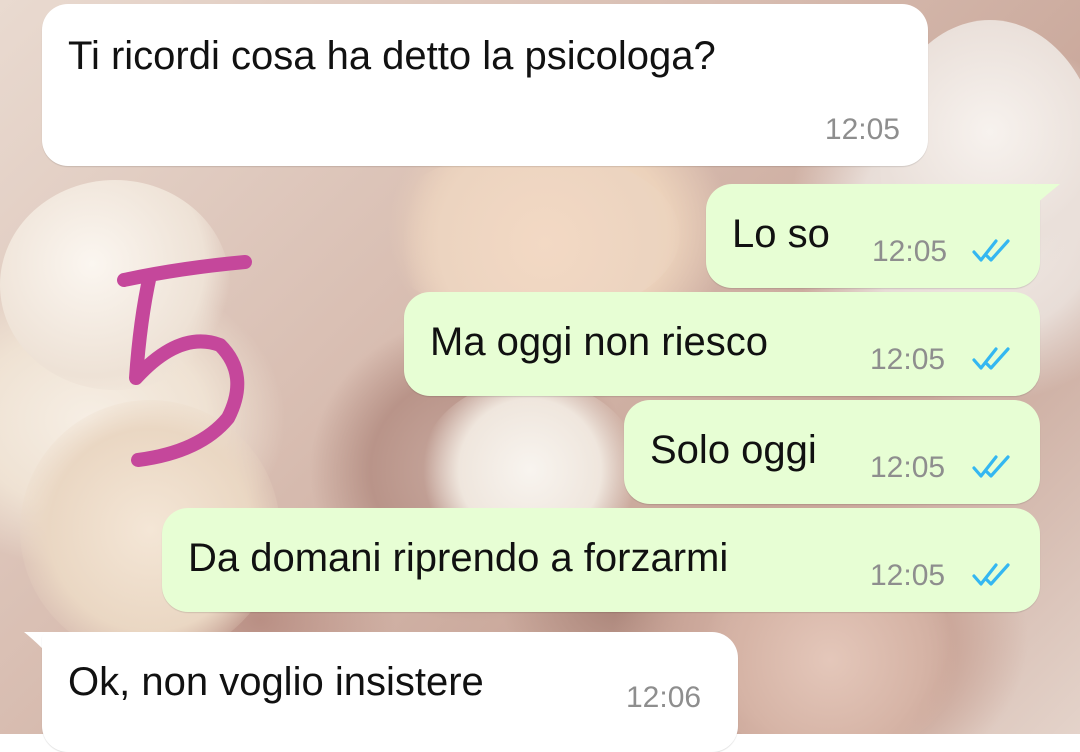 The image size is (1080, 752). What do you see at coordinates (733, 450) in the screenshot?
I see `message-text: Solo oggi` at bounding box center [733, 450].